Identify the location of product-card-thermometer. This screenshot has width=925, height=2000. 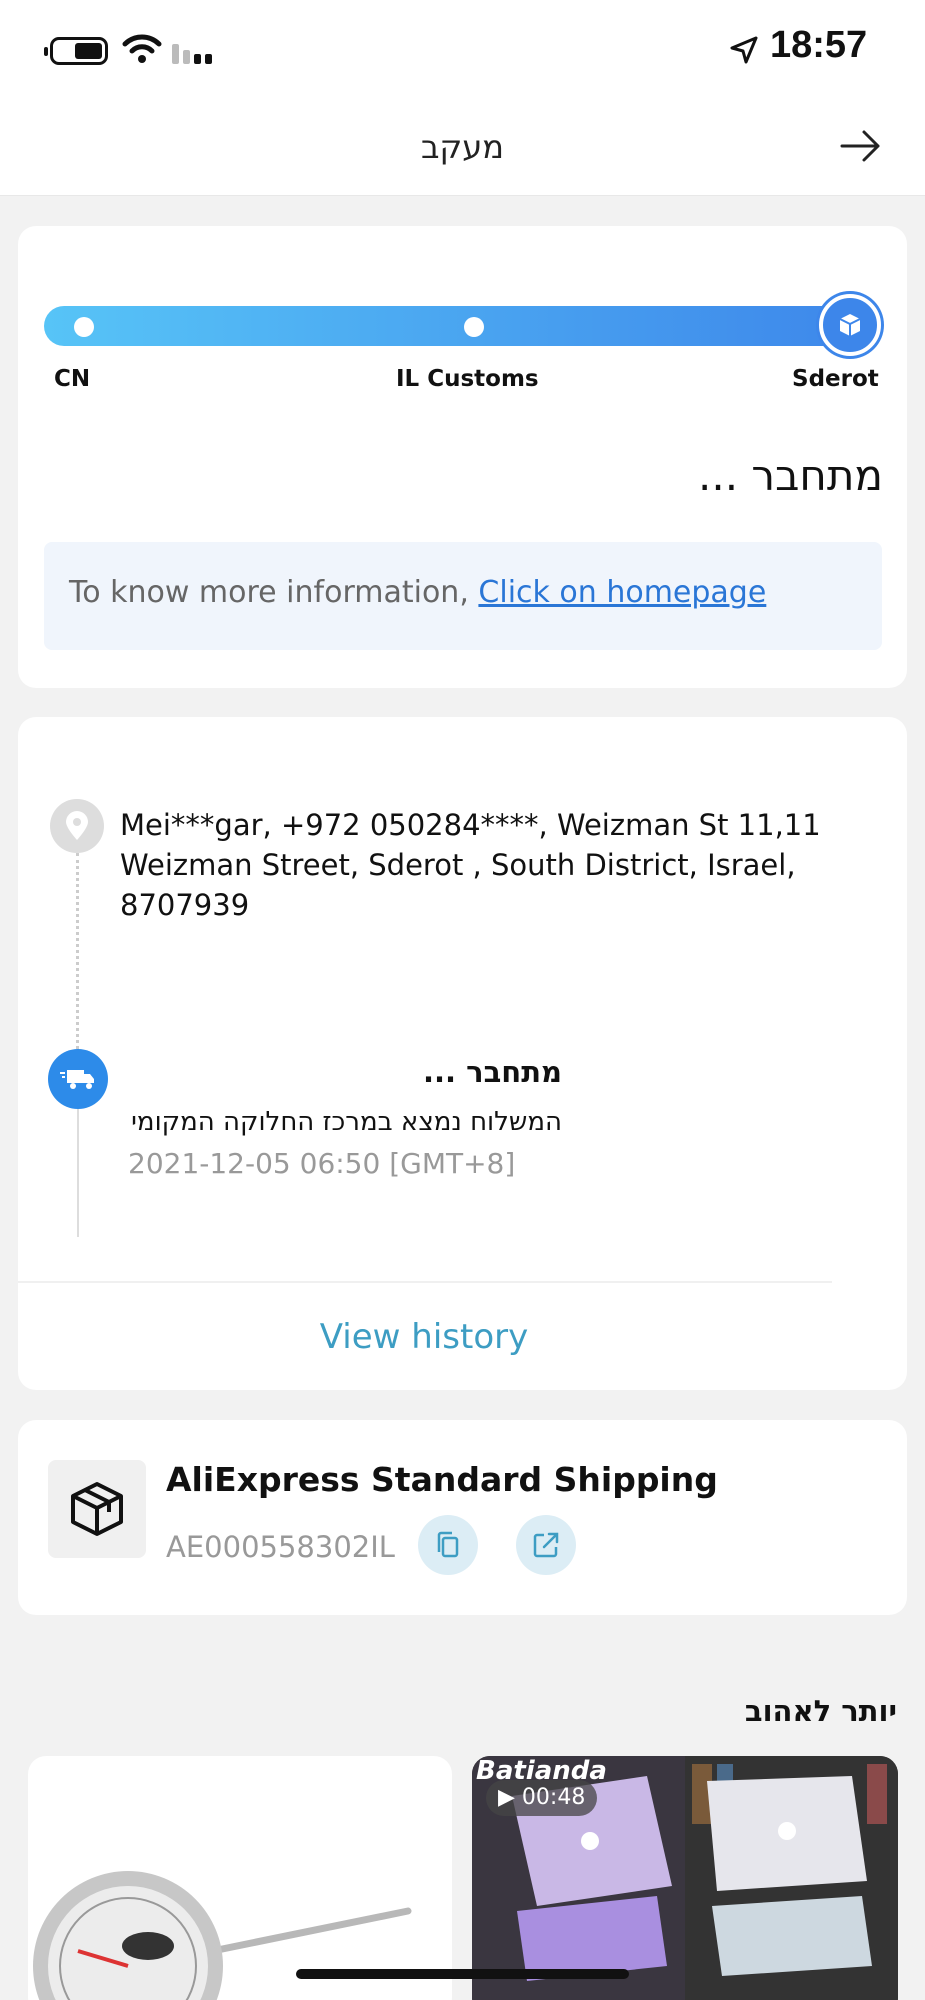
(240, 1878).